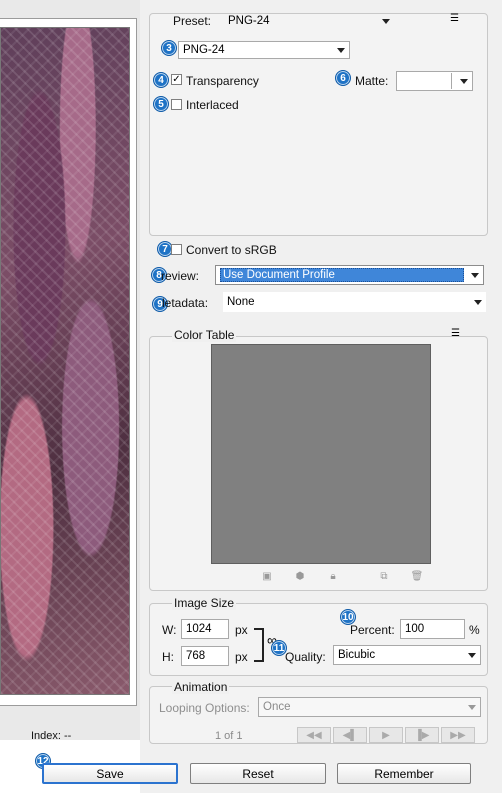  I want to click on height-input: 768, so click(205, 656).